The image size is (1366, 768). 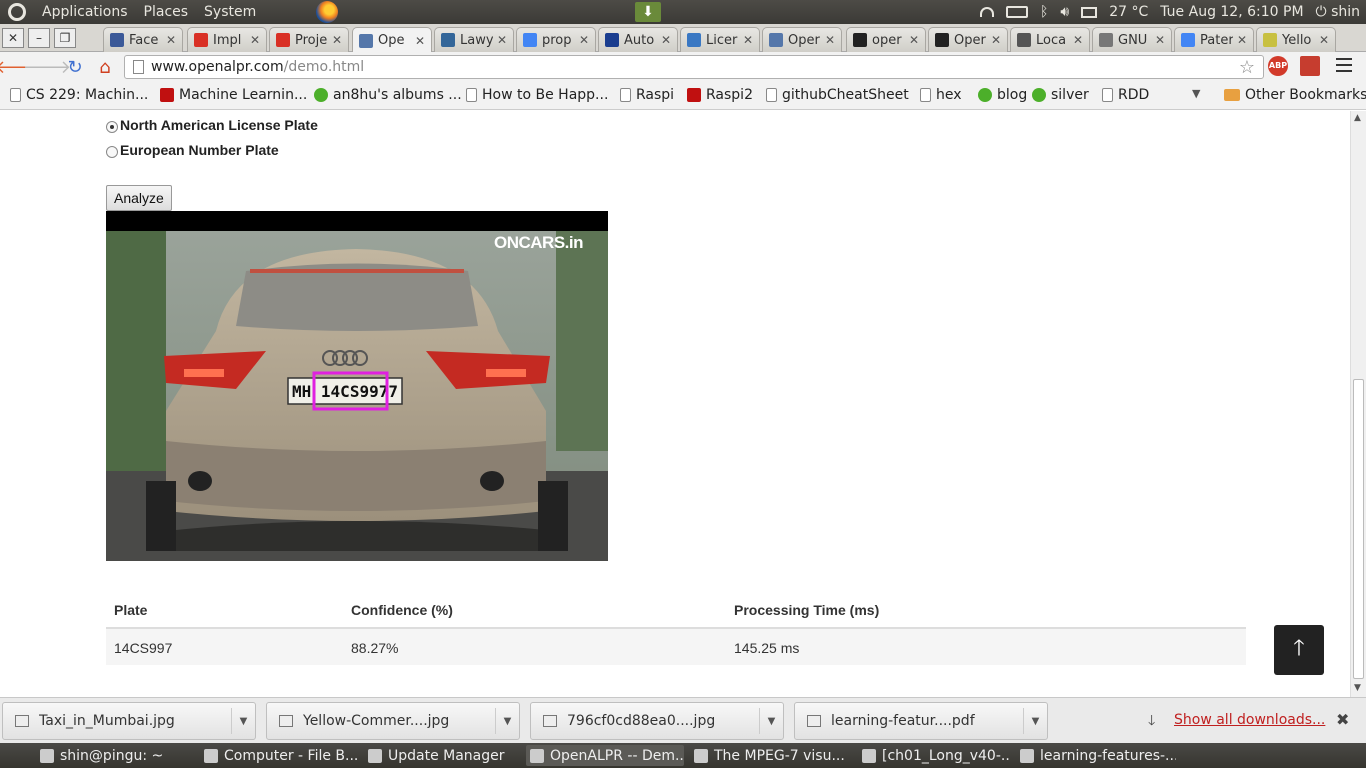 What do you see at coordinates (694, 67) in the screenshot?
I see `address-bar: www.openalpr.com/demo.html ☆` at bounding box center [694, 67].